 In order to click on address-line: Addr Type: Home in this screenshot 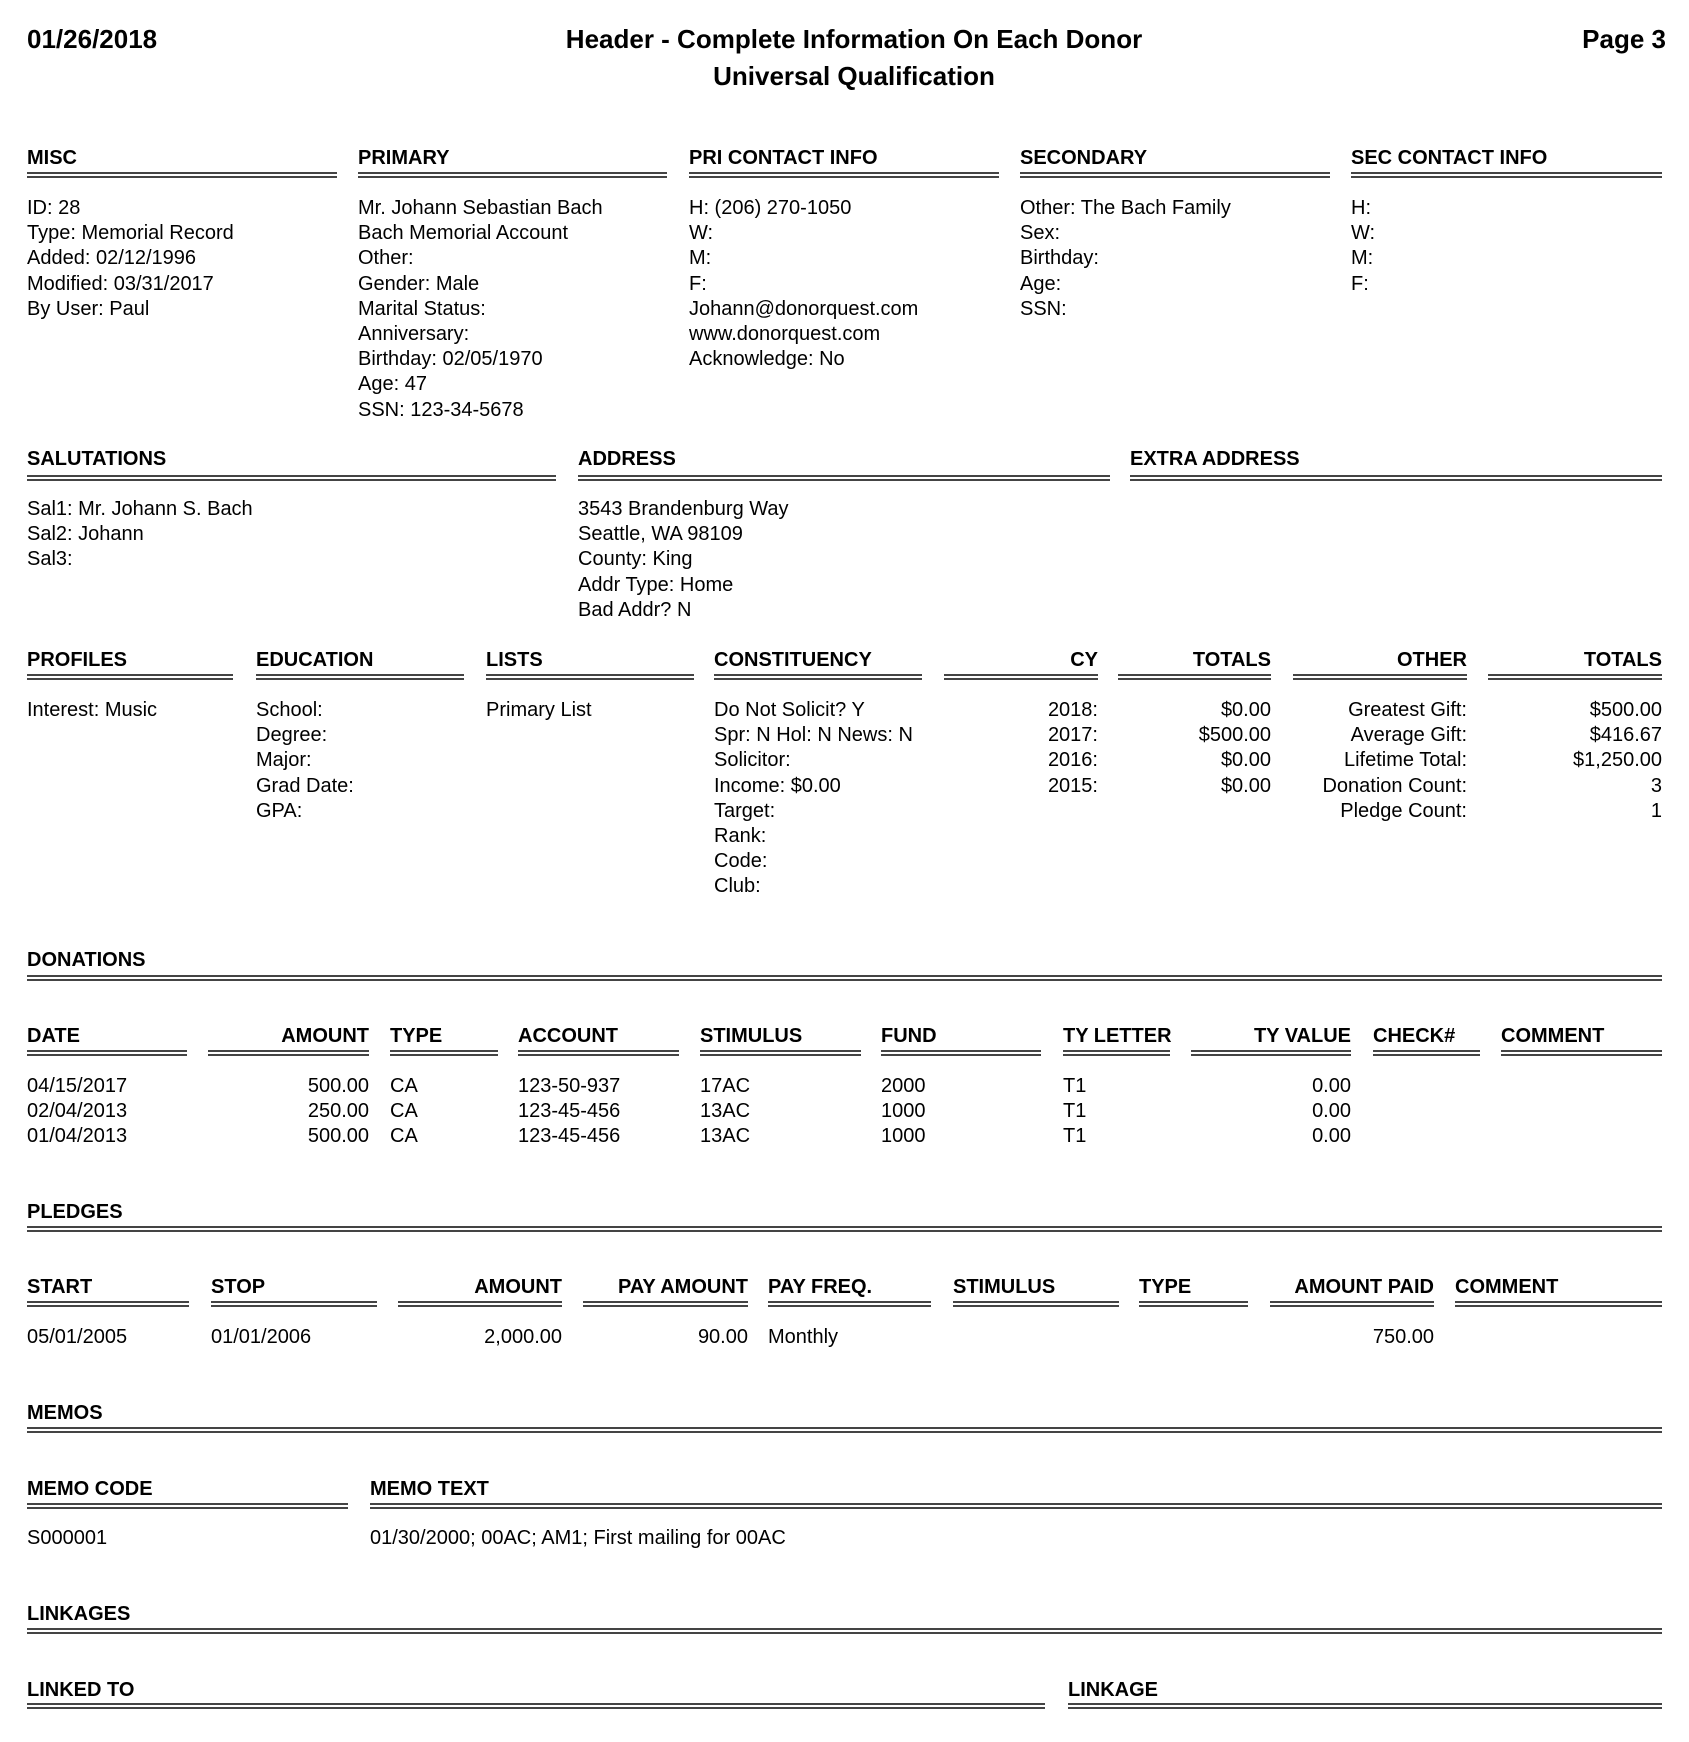, I will do `click(656, 584)`.